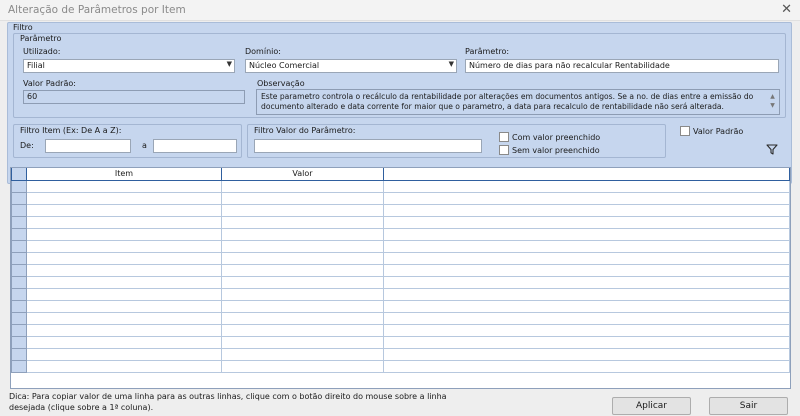  What do you see at coordinates (351, 66) in the screenshot?
I see `dominio-select: Núcleo Comercial ▼` at bounding box center [351, 66].